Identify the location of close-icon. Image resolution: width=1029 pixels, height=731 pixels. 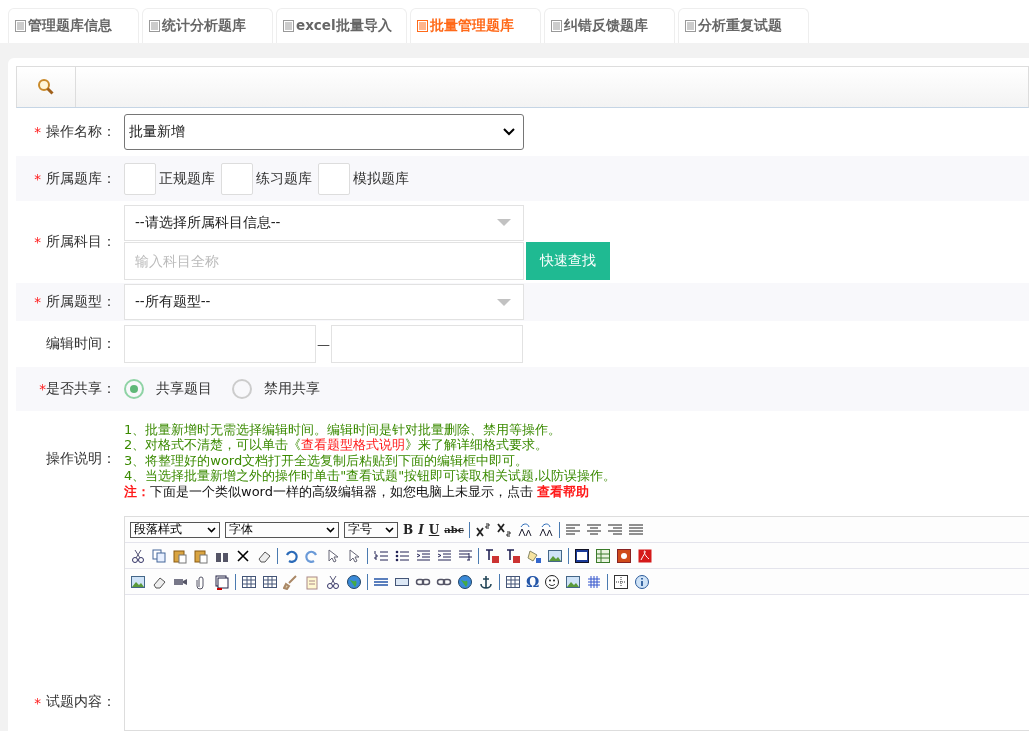
(243, 555).